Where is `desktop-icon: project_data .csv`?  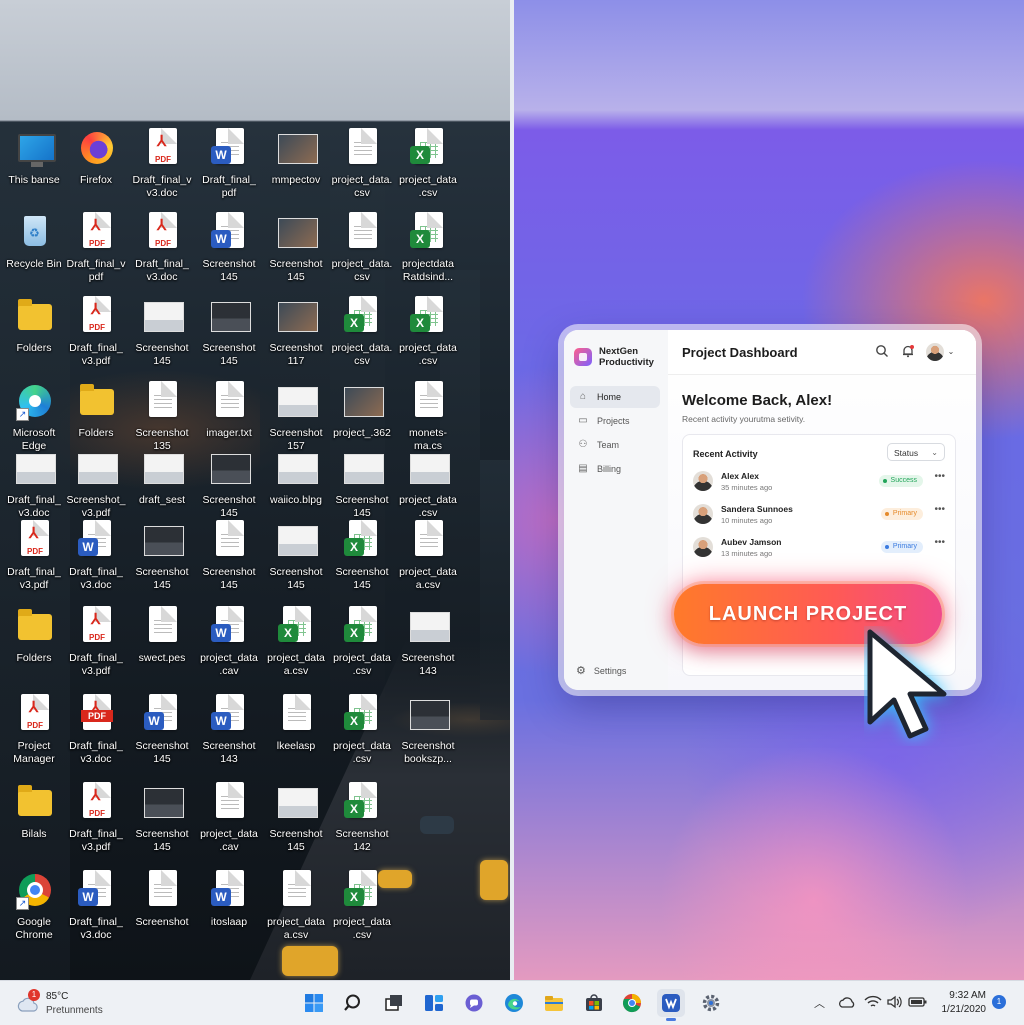 desktop-icon: project_data .csv is located at coordinates (428, 484).